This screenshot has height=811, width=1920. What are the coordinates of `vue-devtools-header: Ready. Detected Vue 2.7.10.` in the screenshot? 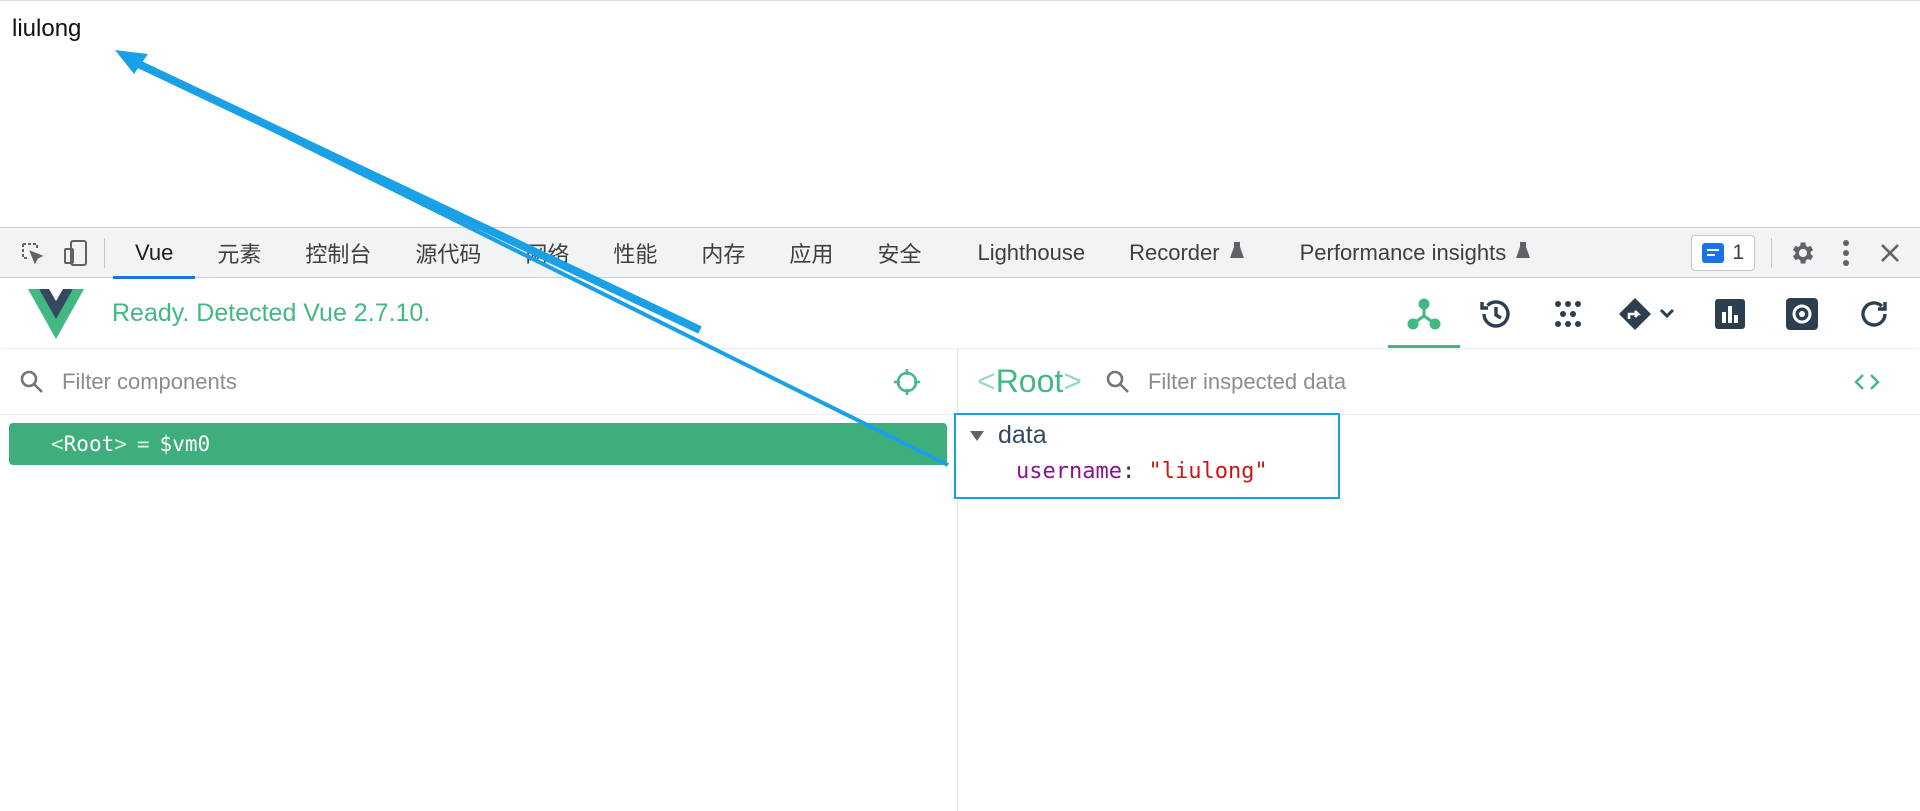 It's located at (960, 313).